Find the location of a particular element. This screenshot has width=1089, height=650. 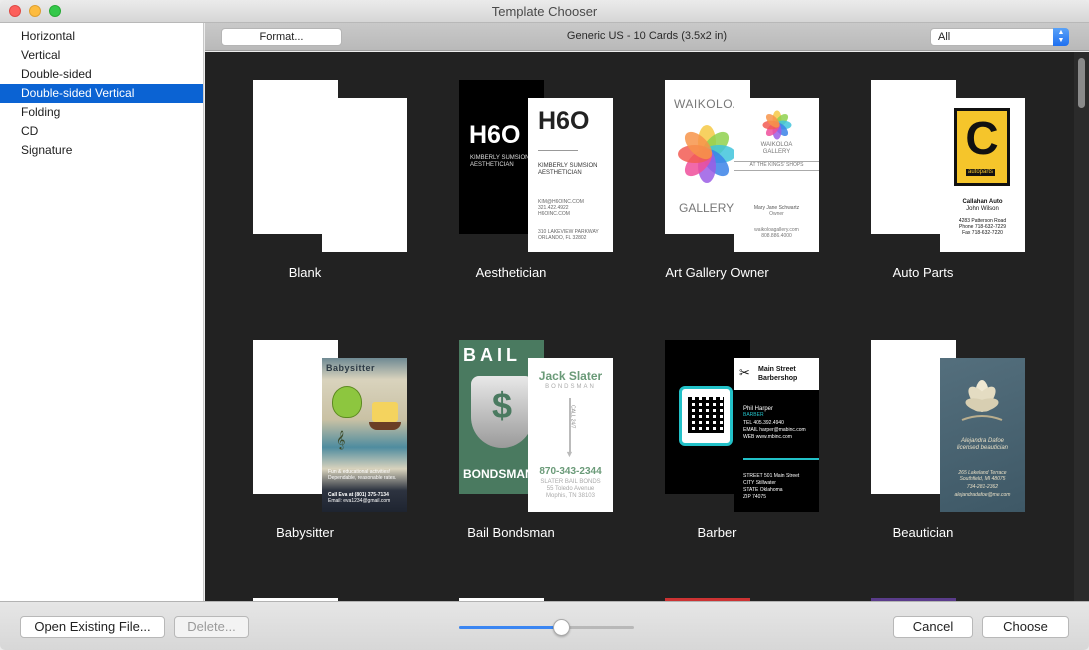

card-city: CITY Stillwater is located at coordinates (759, 483).